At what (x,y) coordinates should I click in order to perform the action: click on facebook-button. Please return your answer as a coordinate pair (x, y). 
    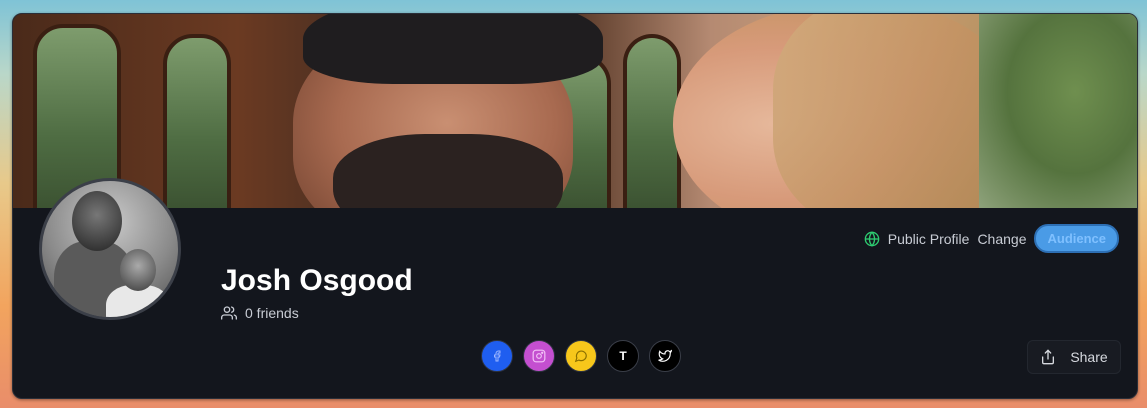
    Looking at the image, I should click on (497, 356).